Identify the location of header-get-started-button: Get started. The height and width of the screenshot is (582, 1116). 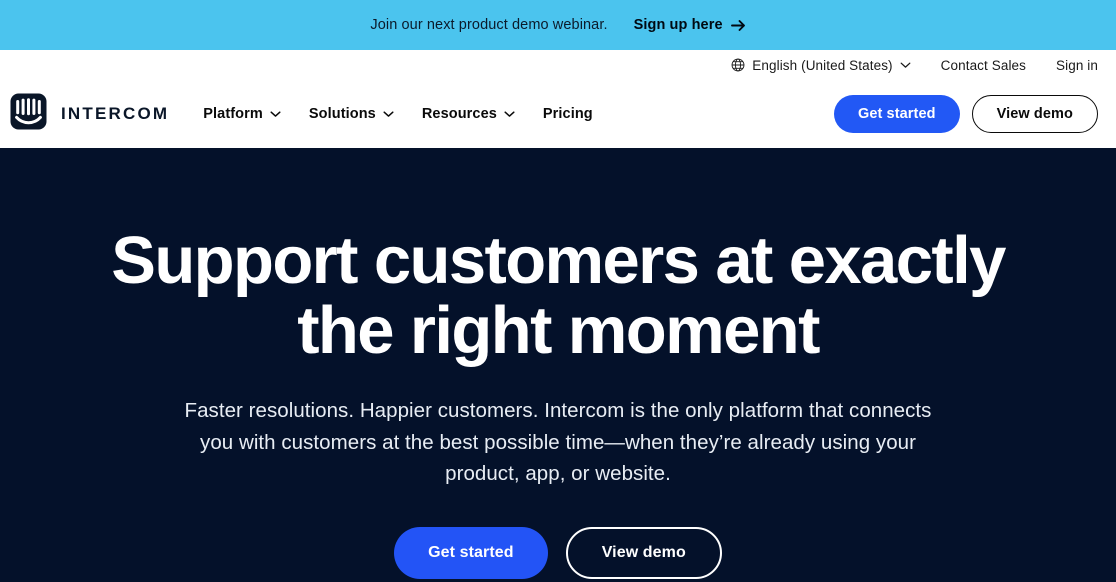
(896, 114).